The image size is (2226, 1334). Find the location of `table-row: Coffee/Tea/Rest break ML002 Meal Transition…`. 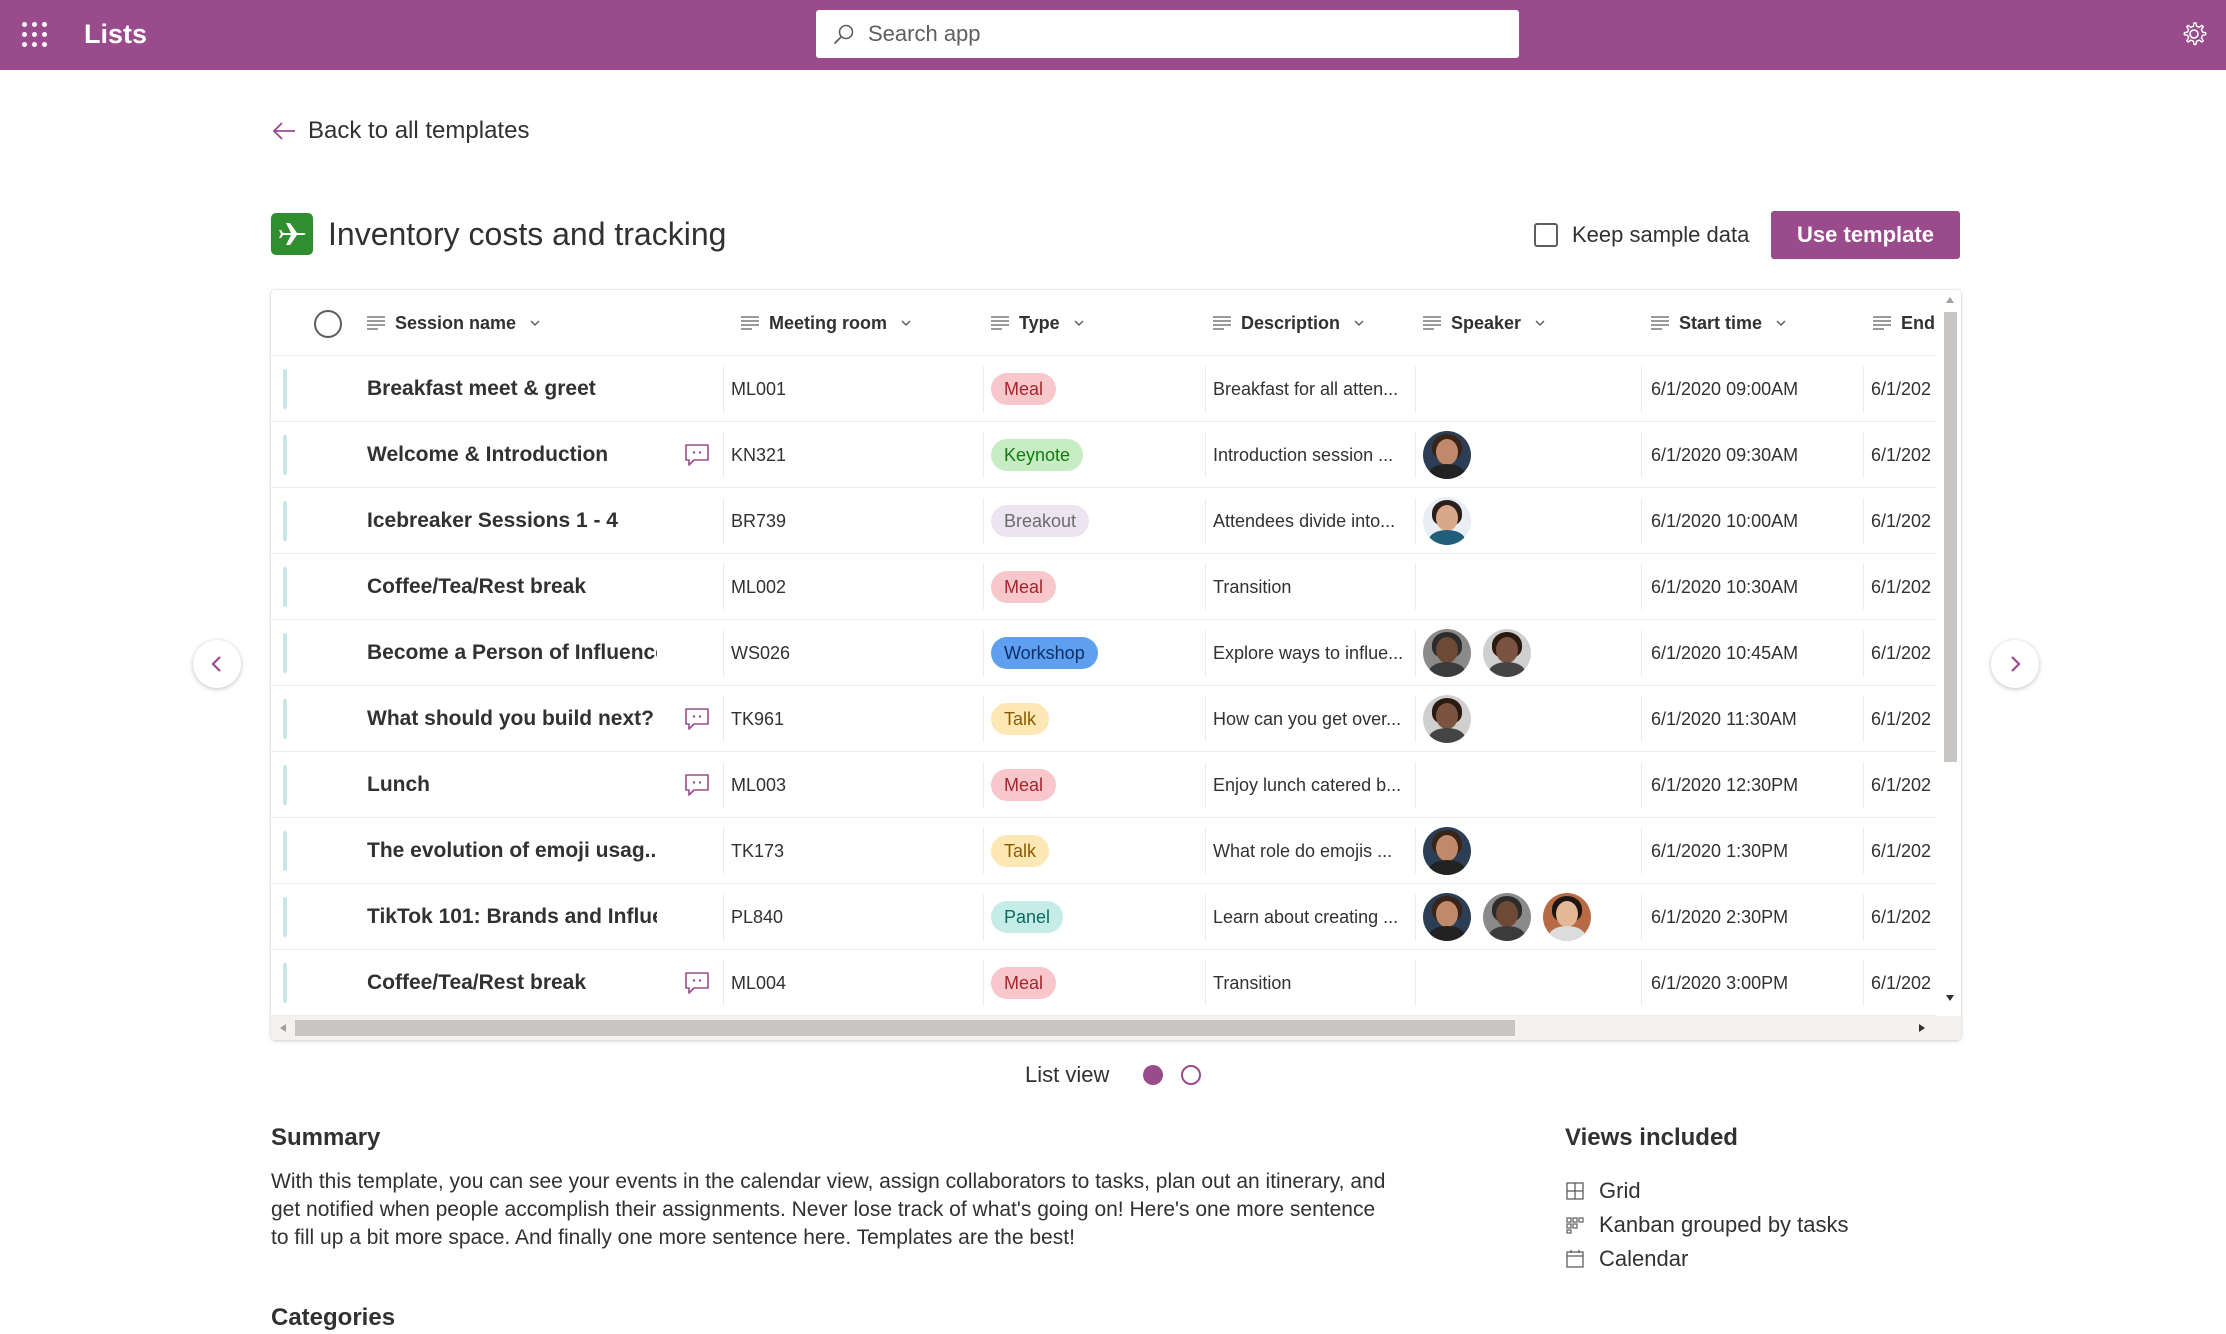

table-row: Coffee/Tea/Rest break ML002 Meal Transition… is located at coordinates (1103, 587).